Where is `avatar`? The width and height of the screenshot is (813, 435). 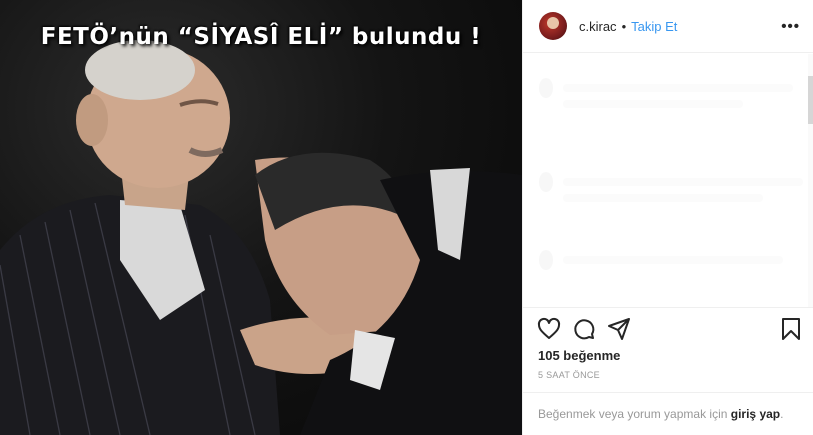
avatar is located at coordinates (553, 26).